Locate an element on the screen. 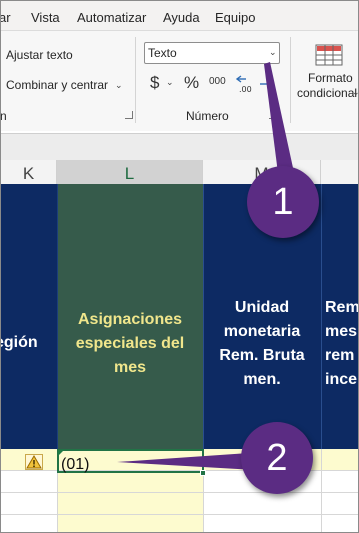  callout-badge-1: 1 is located at coordinates (283, 202).